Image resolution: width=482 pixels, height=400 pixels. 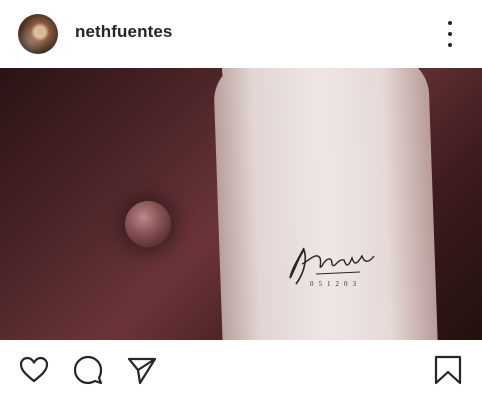 I want to click on leather-tuft, so click(x=148, y=224).